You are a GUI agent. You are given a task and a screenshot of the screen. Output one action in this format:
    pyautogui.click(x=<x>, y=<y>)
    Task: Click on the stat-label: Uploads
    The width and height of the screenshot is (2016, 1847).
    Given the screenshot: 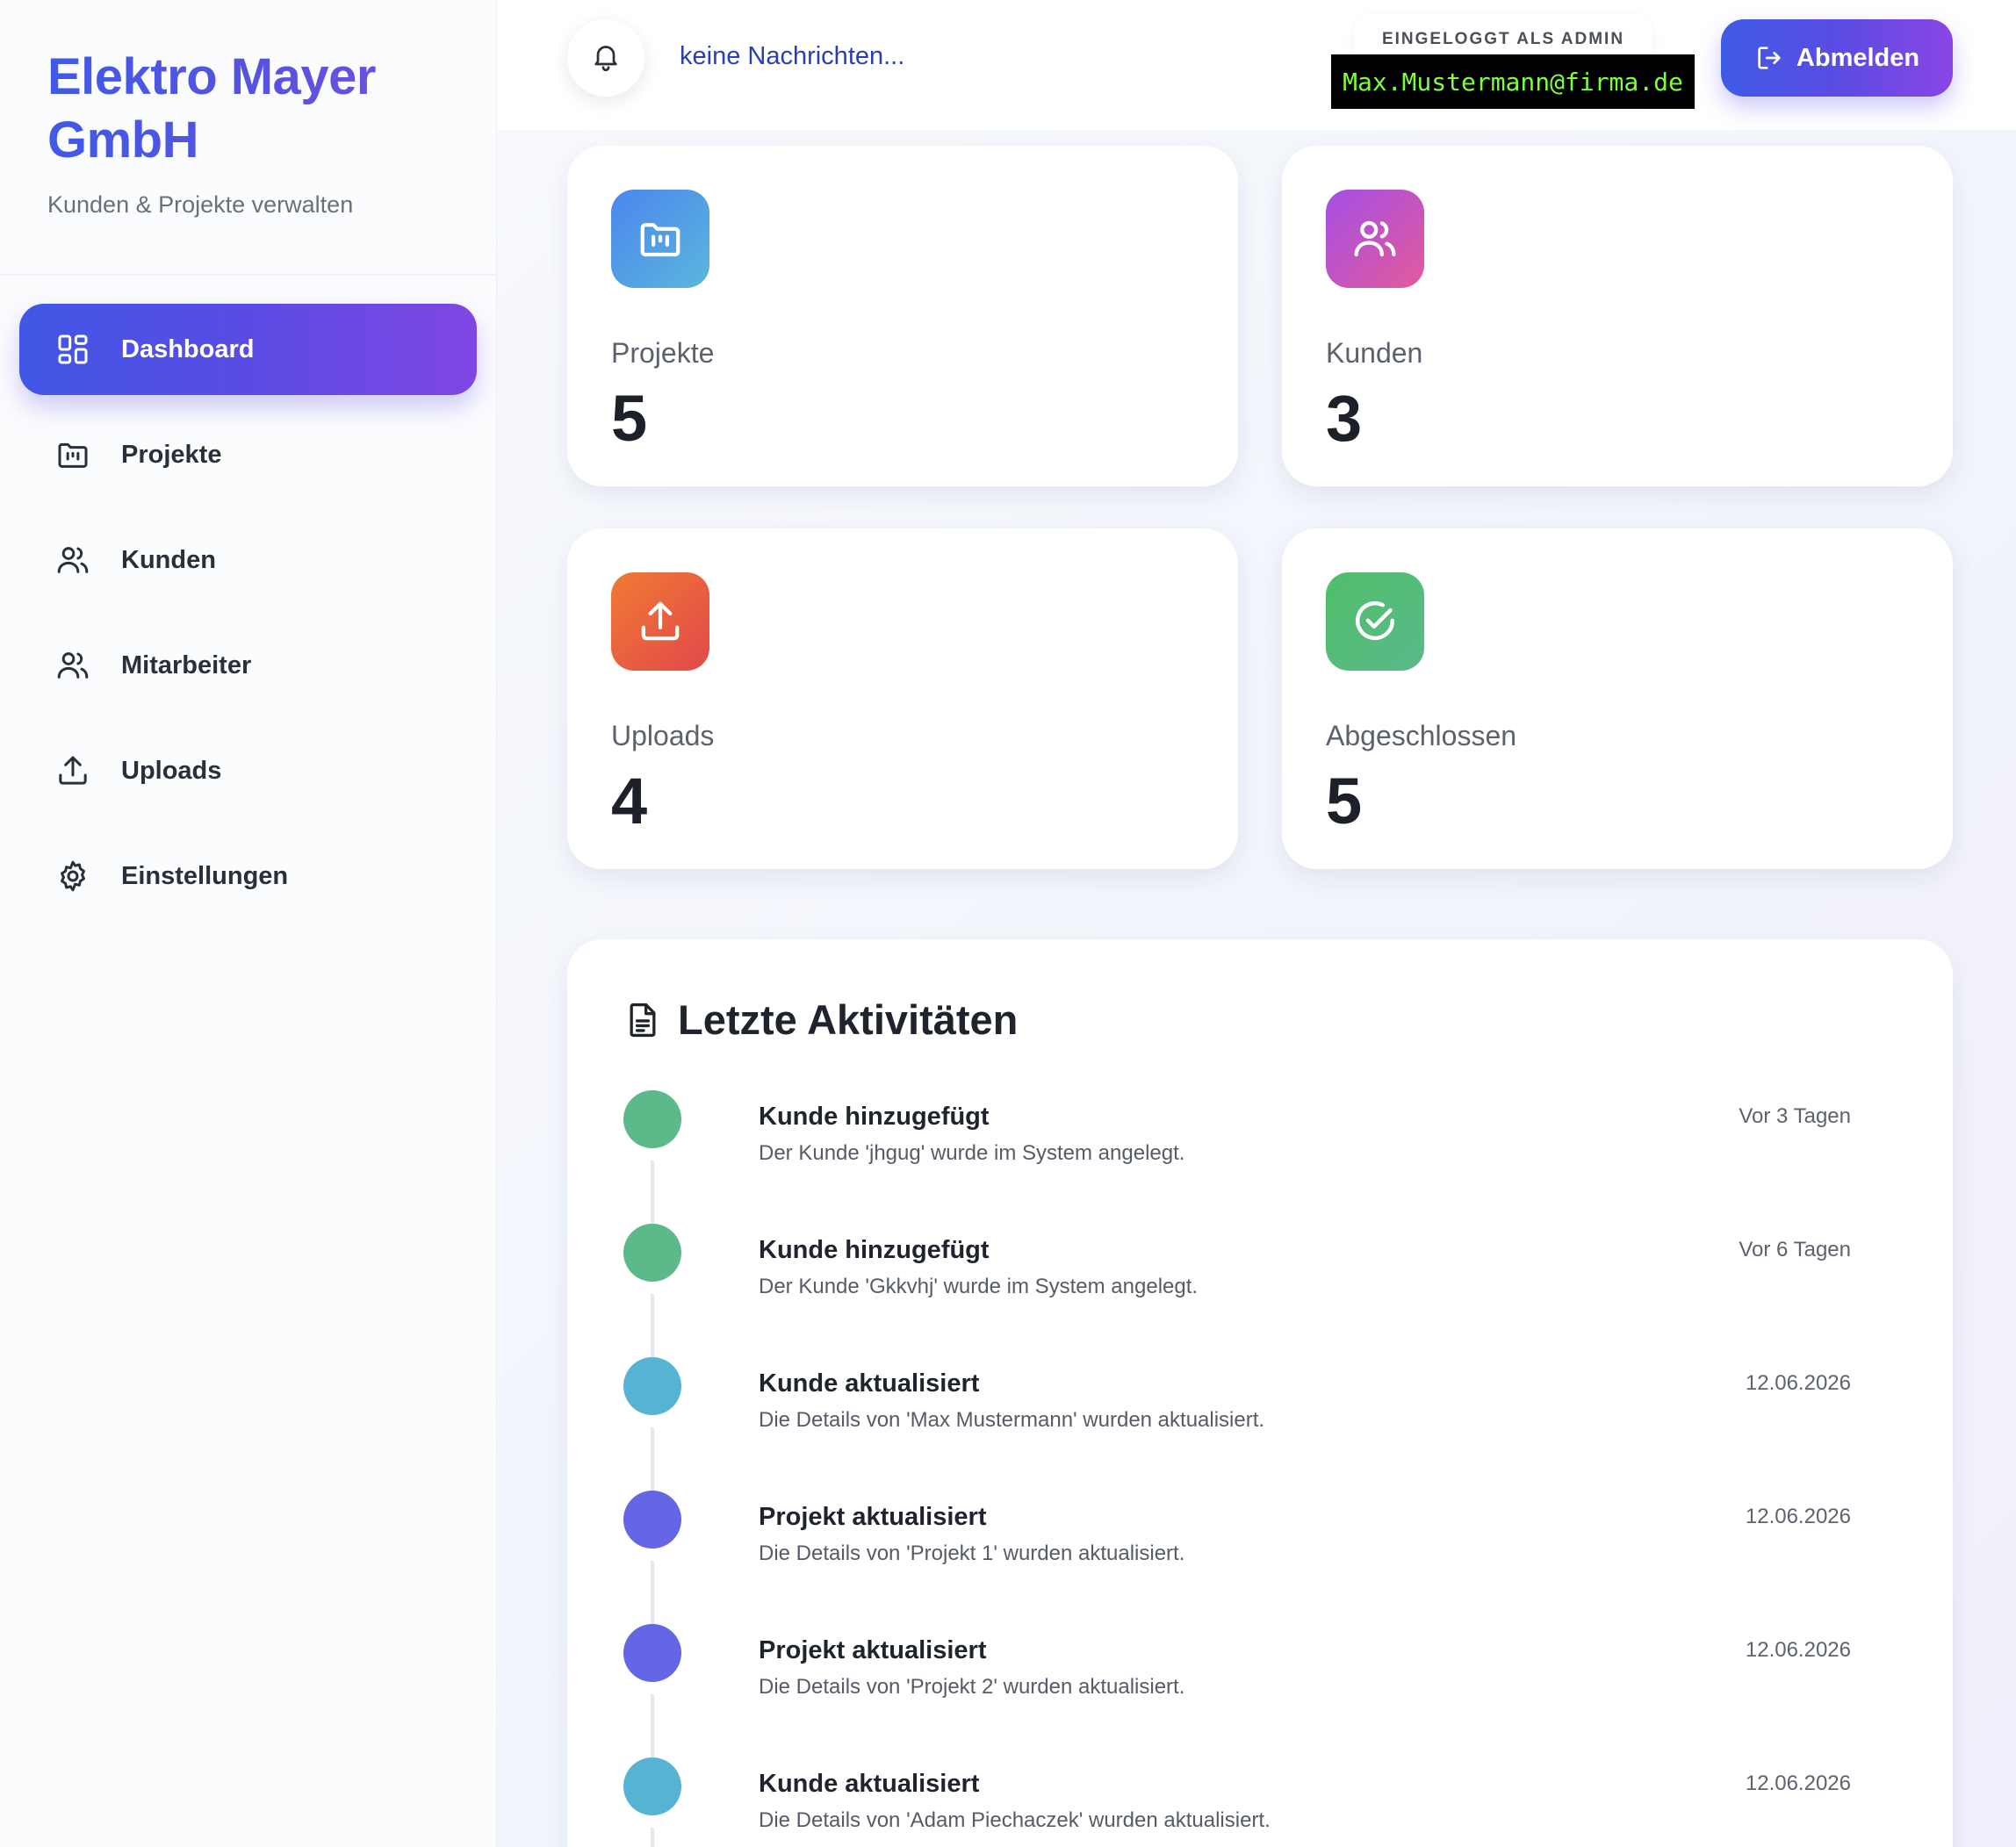 What is the action you would take?
    pyautogui.click(x=663, y=735)
    